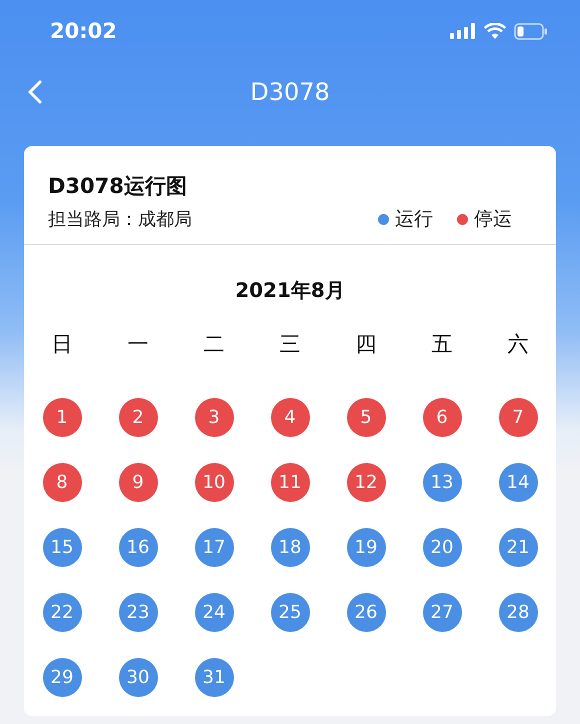  What do you see at coordinates (83, 31) in the screenshot?
I see `status-time: 20:02` at bounding box center [83, 31].